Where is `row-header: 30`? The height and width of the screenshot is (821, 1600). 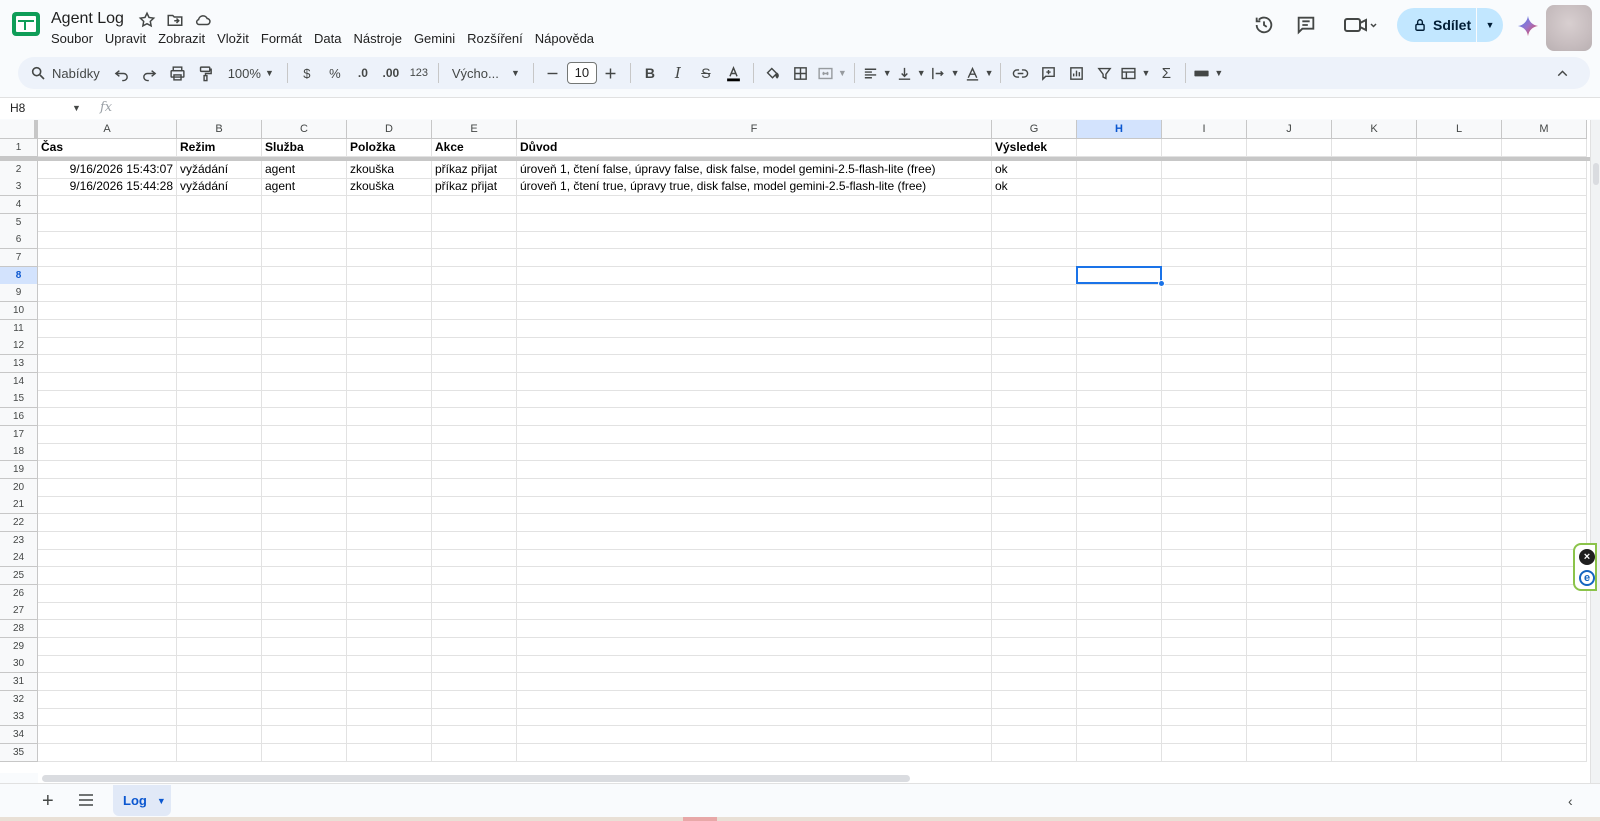
row-header: 30 is located at coordinates (19, 664).